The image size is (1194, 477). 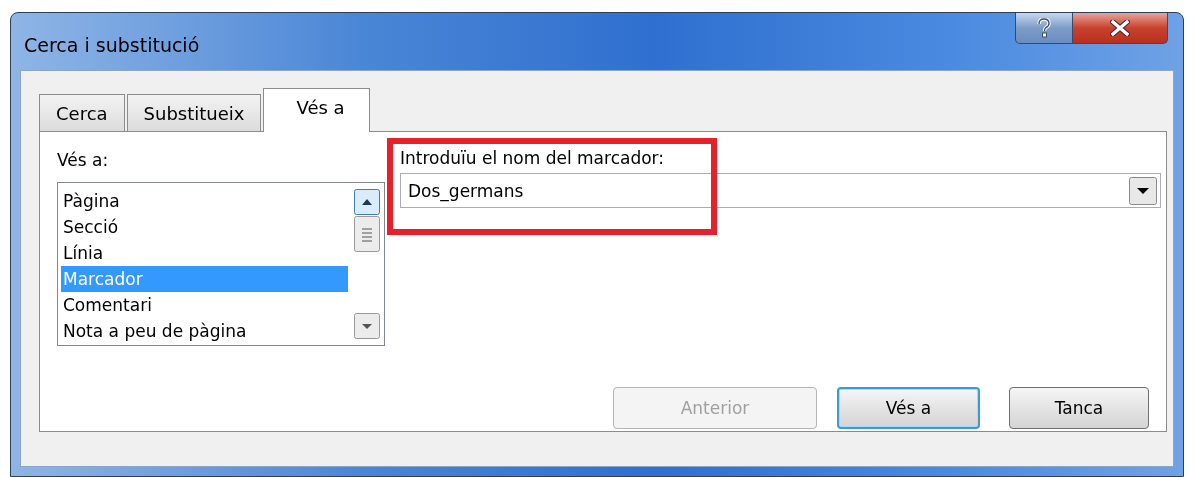 What do you see at coordinates (204, 331) in the screenshot?
I see `list-item: Nota a peu de pàgina` at bounding box center [204, 331].